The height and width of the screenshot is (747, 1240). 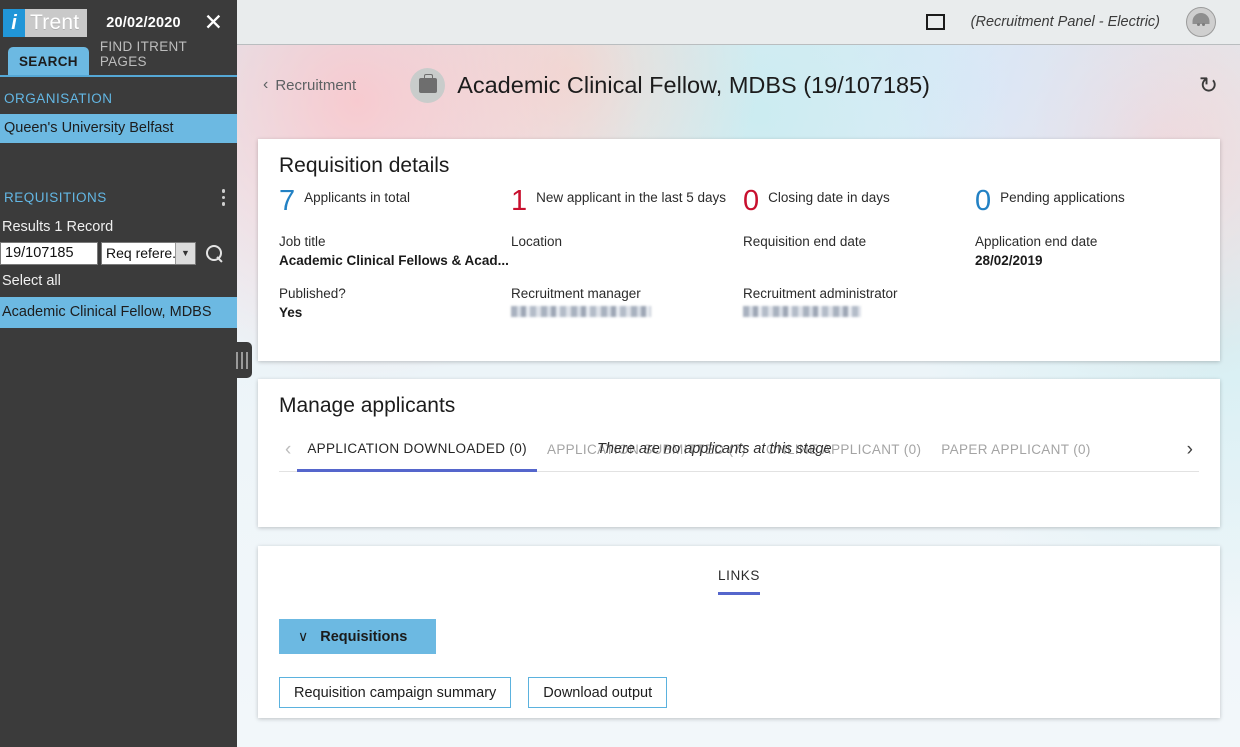 I want to click on requisitions-expand-button: ∨ Requisitions, so click(x=357, y=636).